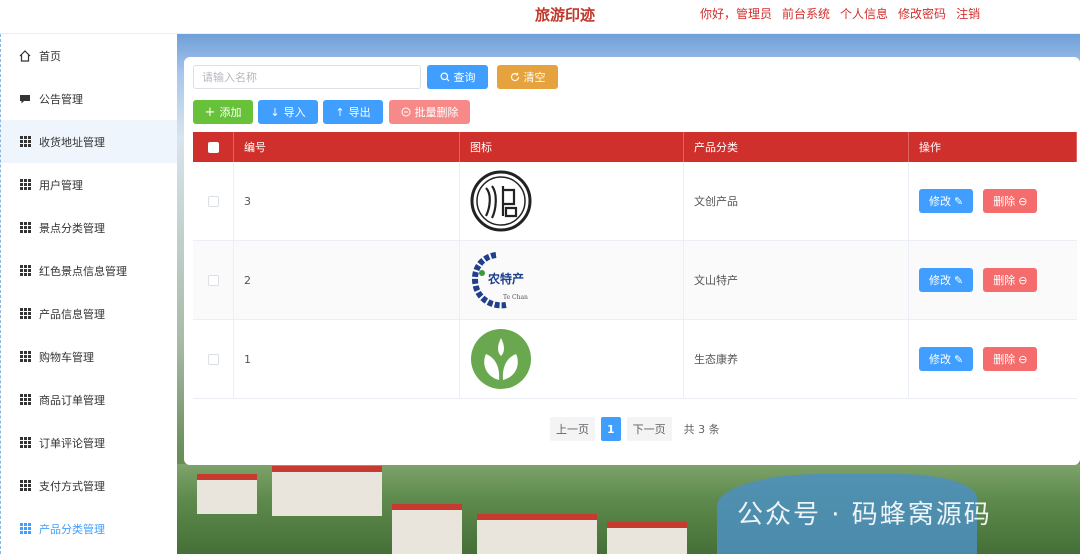  I want to click on prev-page-button: 上一页, so click(572, 429).